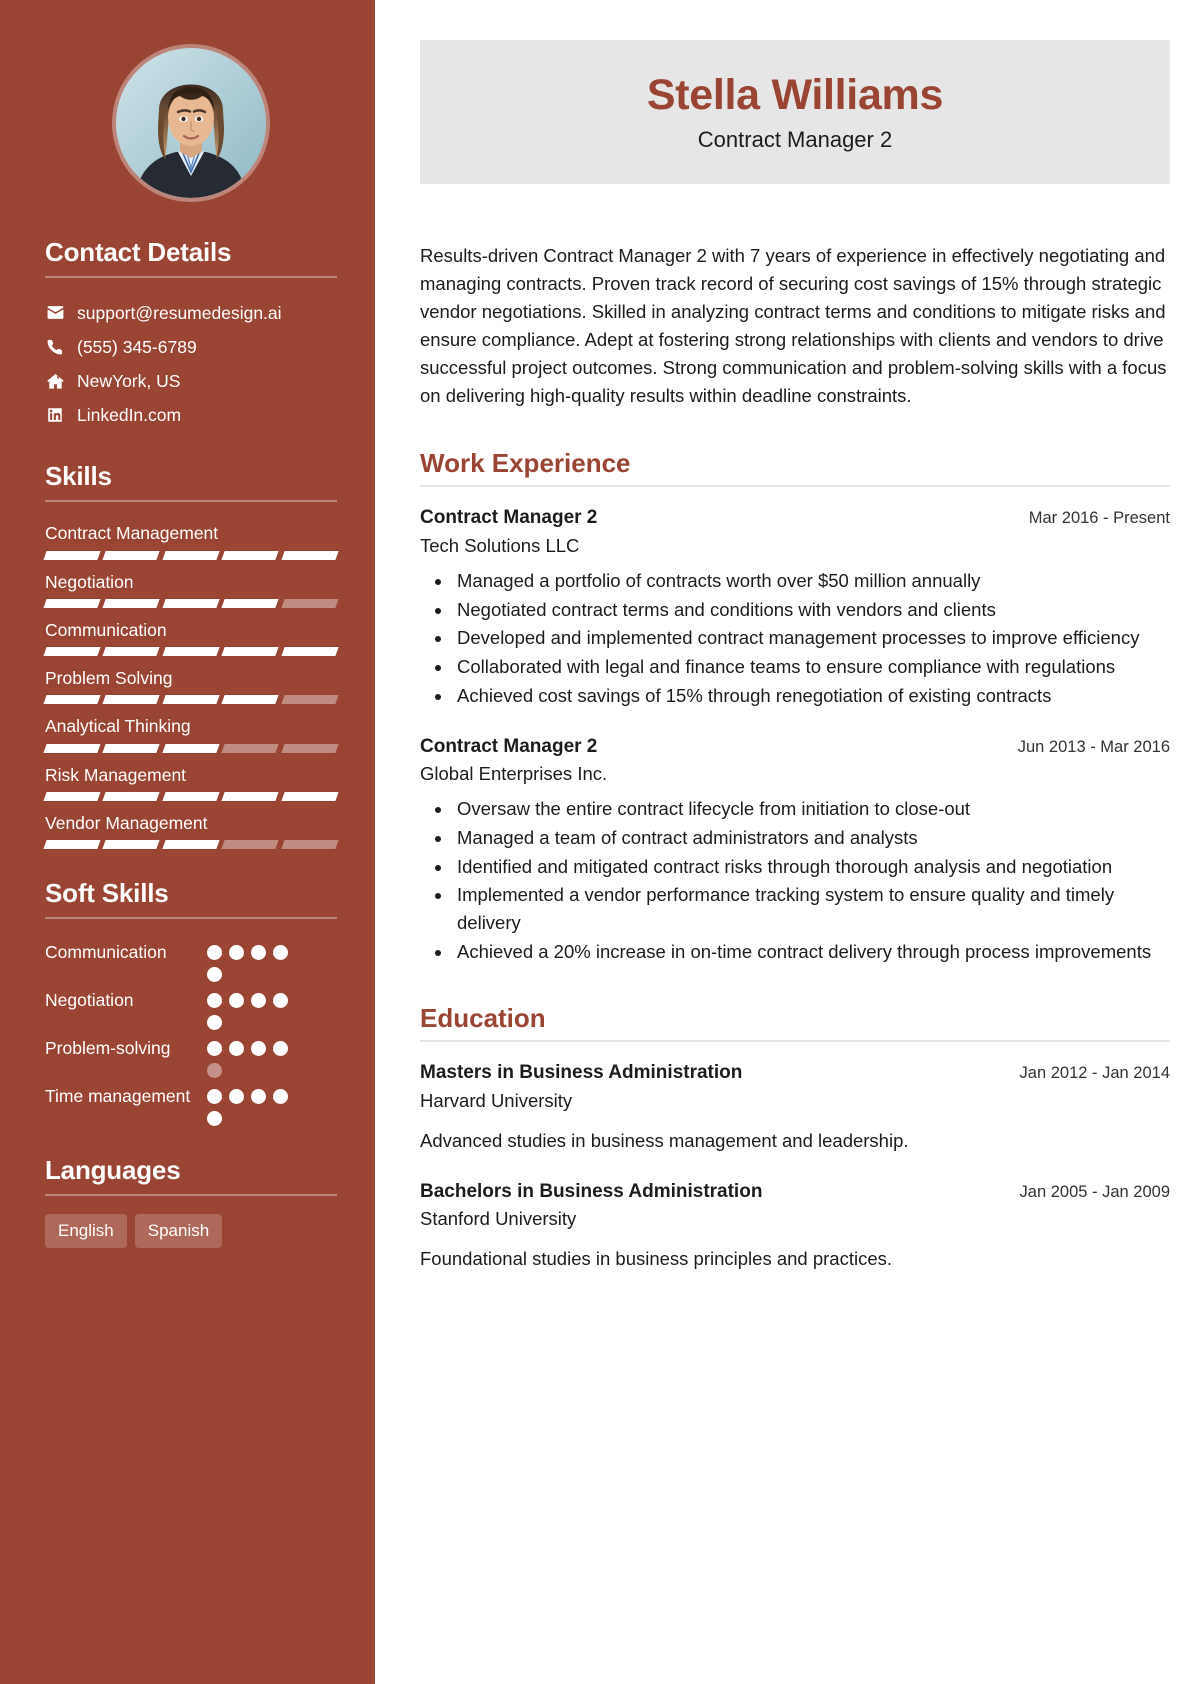 The width and height of the screenshot is (1200, 1684). What do you see at coordinates (86, 1230) in the screenshot?
I see `language-tag: English` at bounding box center [86, 1230].